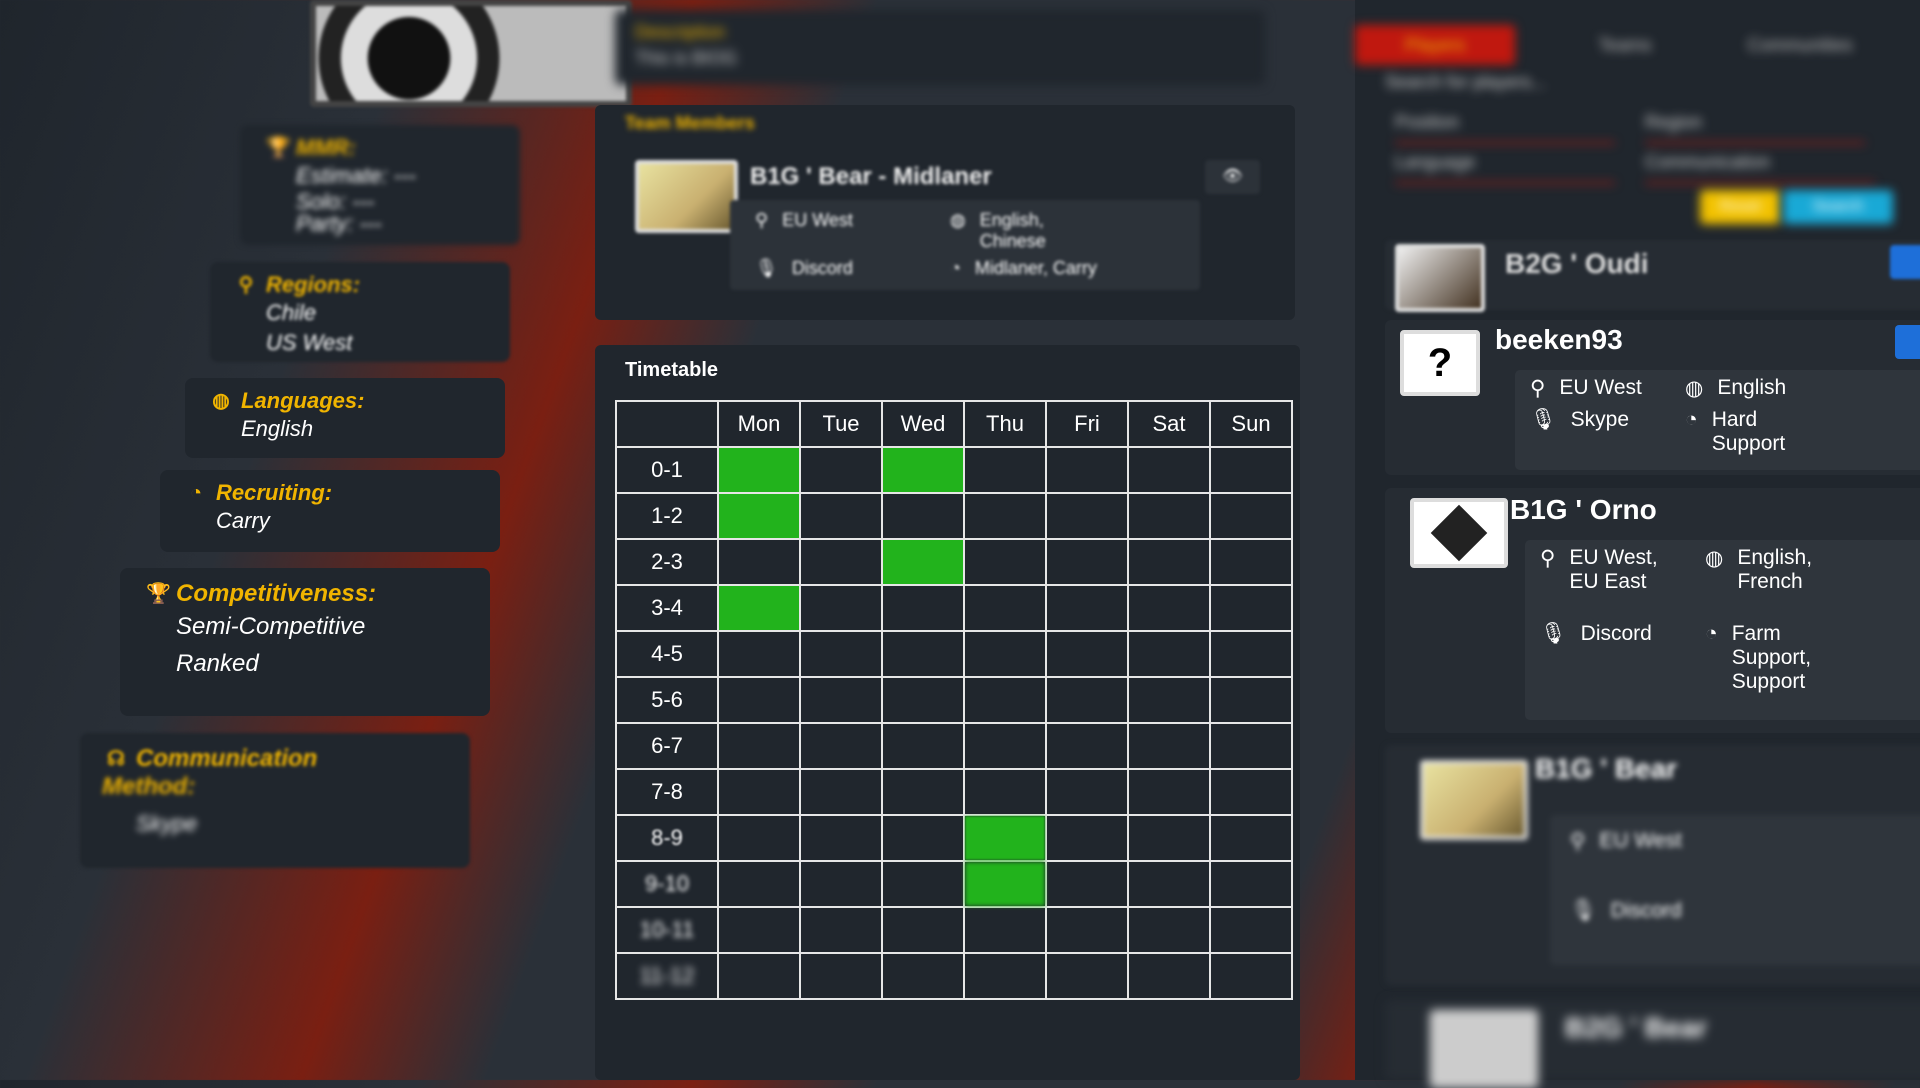 The width and height of the screenshot is (1920, 1088). What do you see at coordinates (1755, 128) in the screenshot?
I see `region-filter: Region` at bounding box center [1755, 128].